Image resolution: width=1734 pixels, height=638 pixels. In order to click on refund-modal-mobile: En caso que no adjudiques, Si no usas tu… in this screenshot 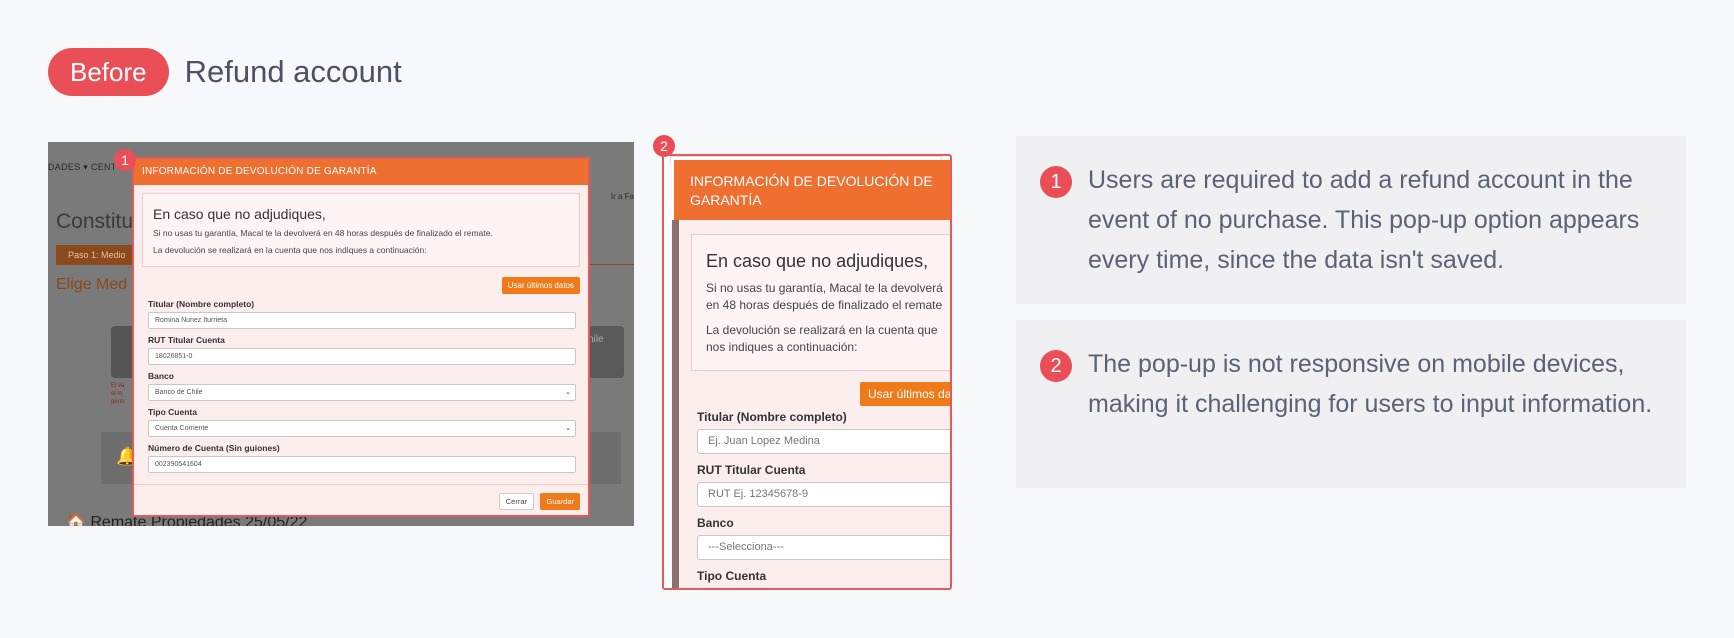, I will do `click(814, 404)`.